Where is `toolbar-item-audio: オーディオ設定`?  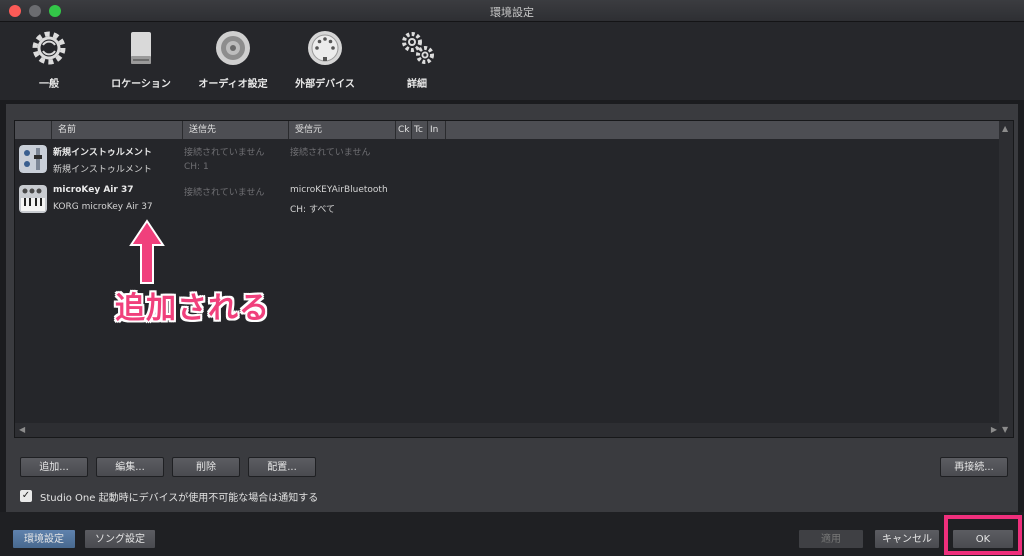 toolbar-item-audio: オーディオ設定 is located at coordinates (233, 59).